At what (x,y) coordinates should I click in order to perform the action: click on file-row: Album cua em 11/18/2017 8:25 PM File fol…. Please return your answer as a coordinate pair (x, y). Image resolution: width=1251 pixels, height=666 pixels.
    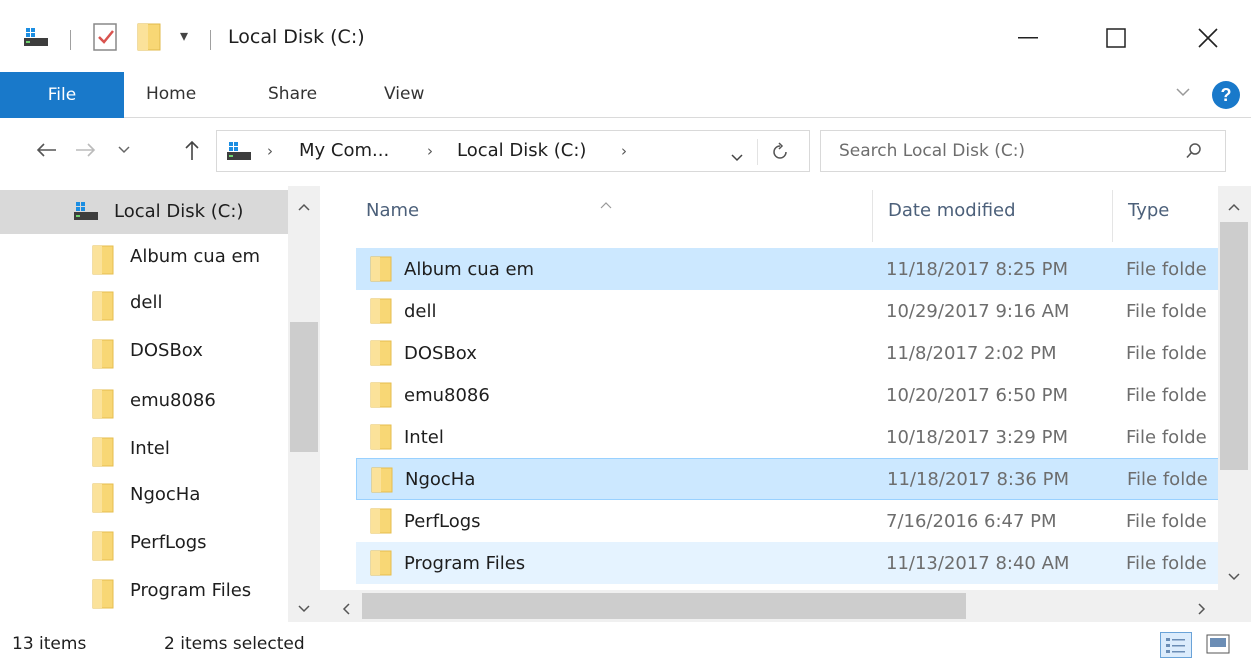
    Looking at the image, I should click on (788, 269).